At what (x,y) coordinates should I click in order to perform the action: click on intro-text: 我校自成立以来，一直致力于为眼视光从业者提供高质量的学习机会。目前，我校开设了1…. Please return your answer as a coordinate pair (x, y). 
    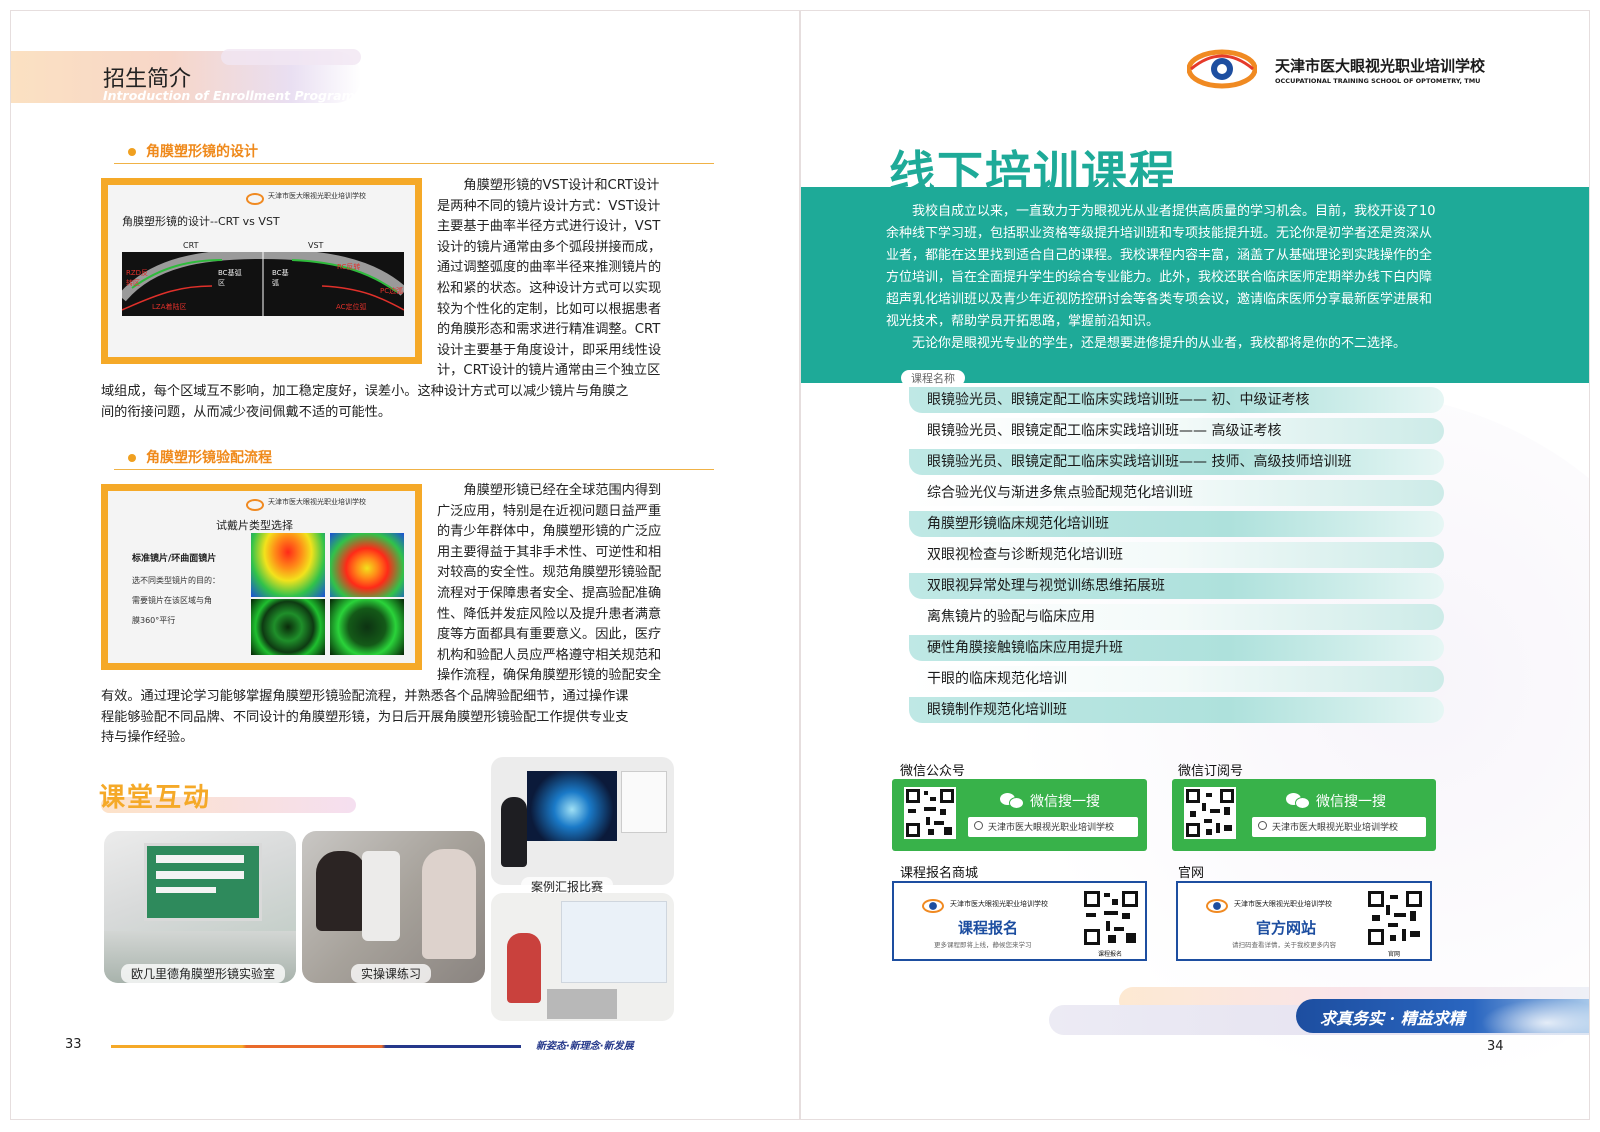
    Looking at the image, I should click on (1161, 277).